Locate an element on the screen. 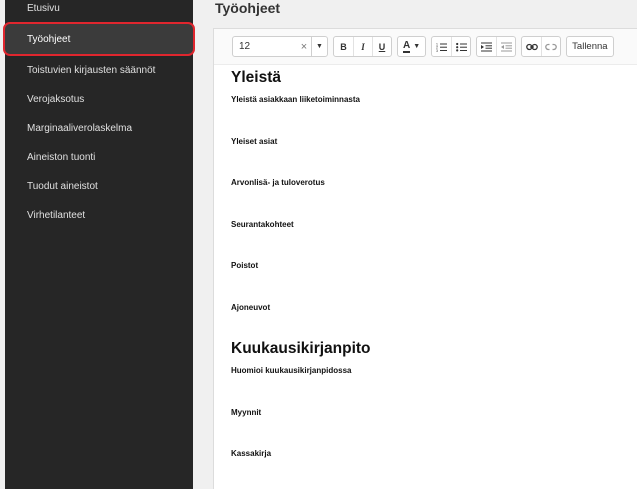 The height and width of the screenshot is (489, 637). subheading: Arvonlisä- ja tuloverotus is located at coordinates (278, 182).